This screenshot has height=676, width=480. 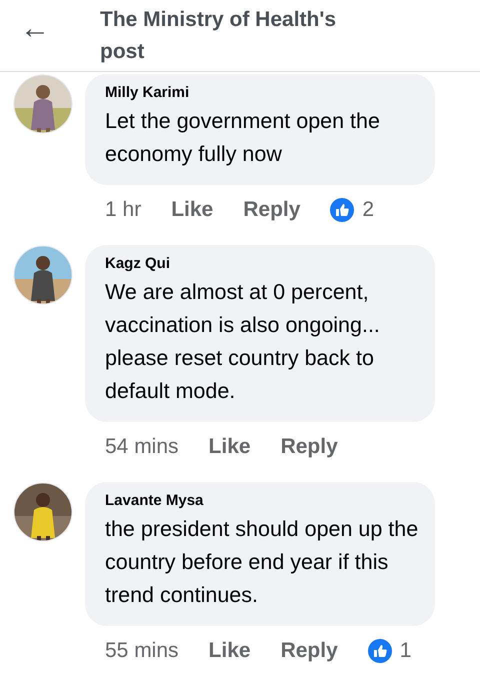 I want to click on author-name: Kagz Qui, so click(x=138, y=263).